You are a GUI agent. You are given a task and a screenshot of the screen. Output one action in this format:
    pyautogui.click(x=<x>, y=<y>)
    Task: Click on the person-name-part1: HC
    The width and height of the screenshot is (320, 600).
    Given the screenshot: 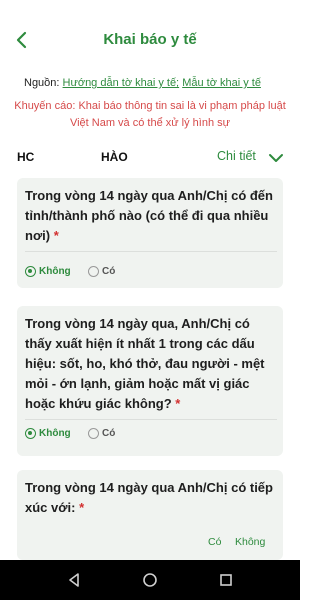 What is the action you would take?
    pyautogui.click(x=26, y=157)
    